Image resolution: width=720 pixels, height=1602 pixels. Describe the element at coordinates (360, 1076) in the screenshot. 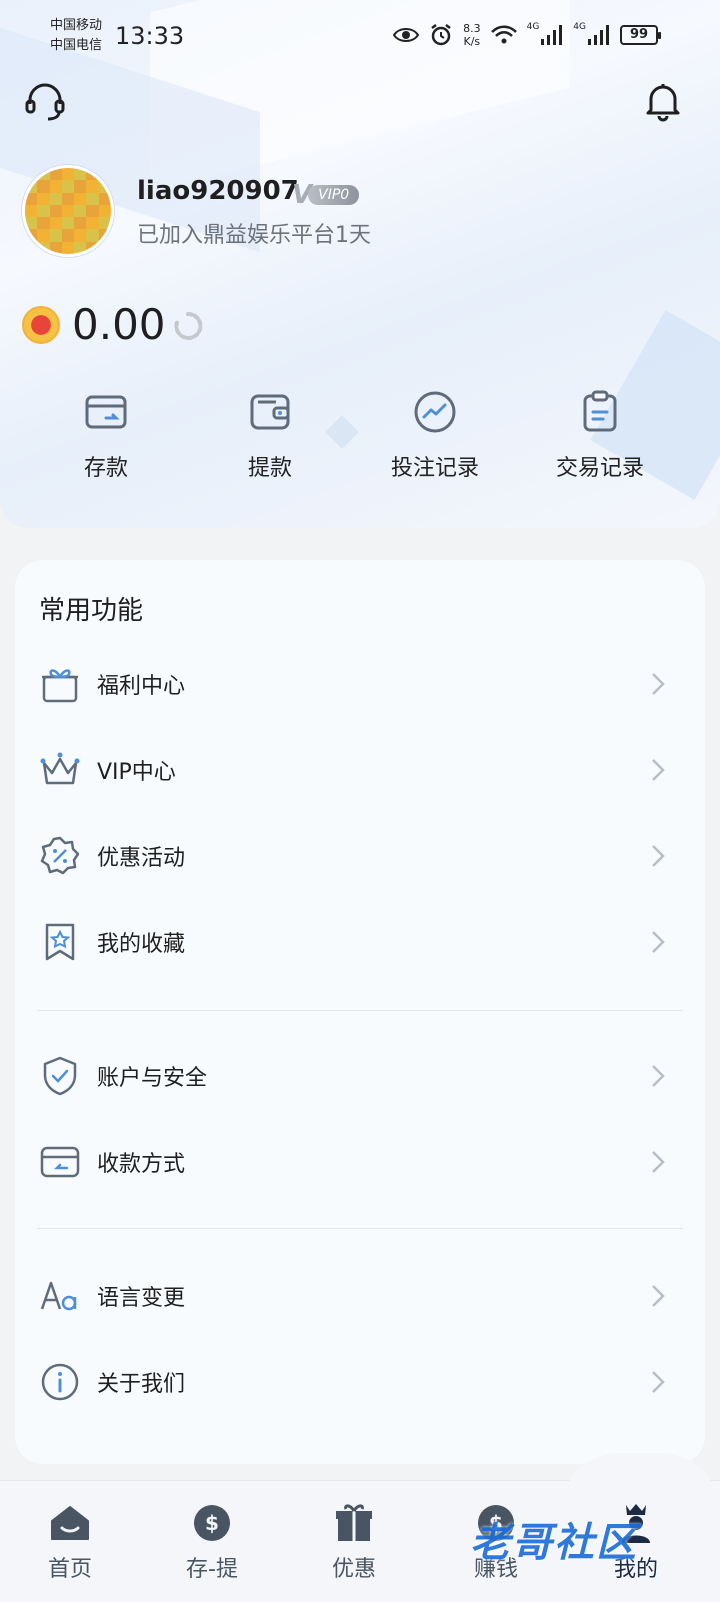

I see `menu-account-security: 账户与安全` at that location.